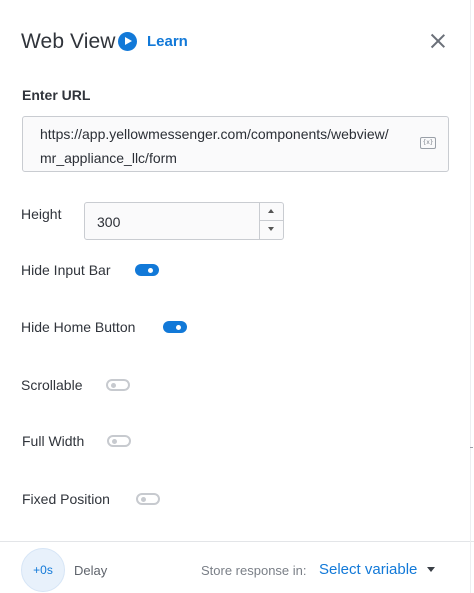  What do you see at coordinates (127, 41) in the screenshot?
I see `play-circle-icon` at bounding box center [127, 41].